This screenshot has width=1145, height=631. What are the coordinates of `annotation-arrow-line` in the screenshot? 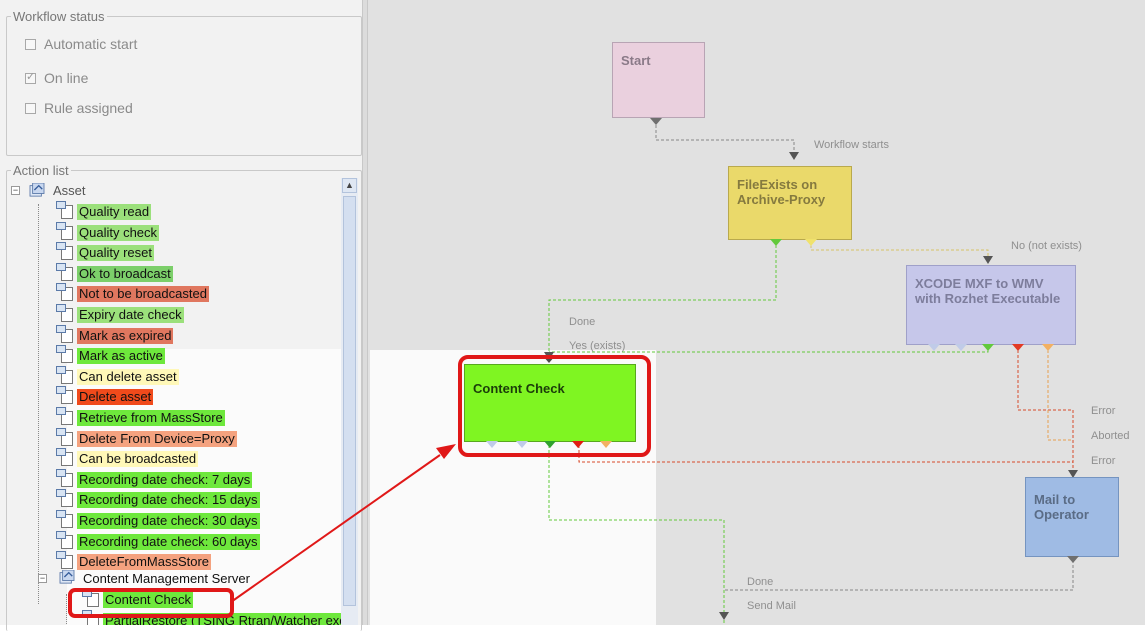 It's located at (335, 528).